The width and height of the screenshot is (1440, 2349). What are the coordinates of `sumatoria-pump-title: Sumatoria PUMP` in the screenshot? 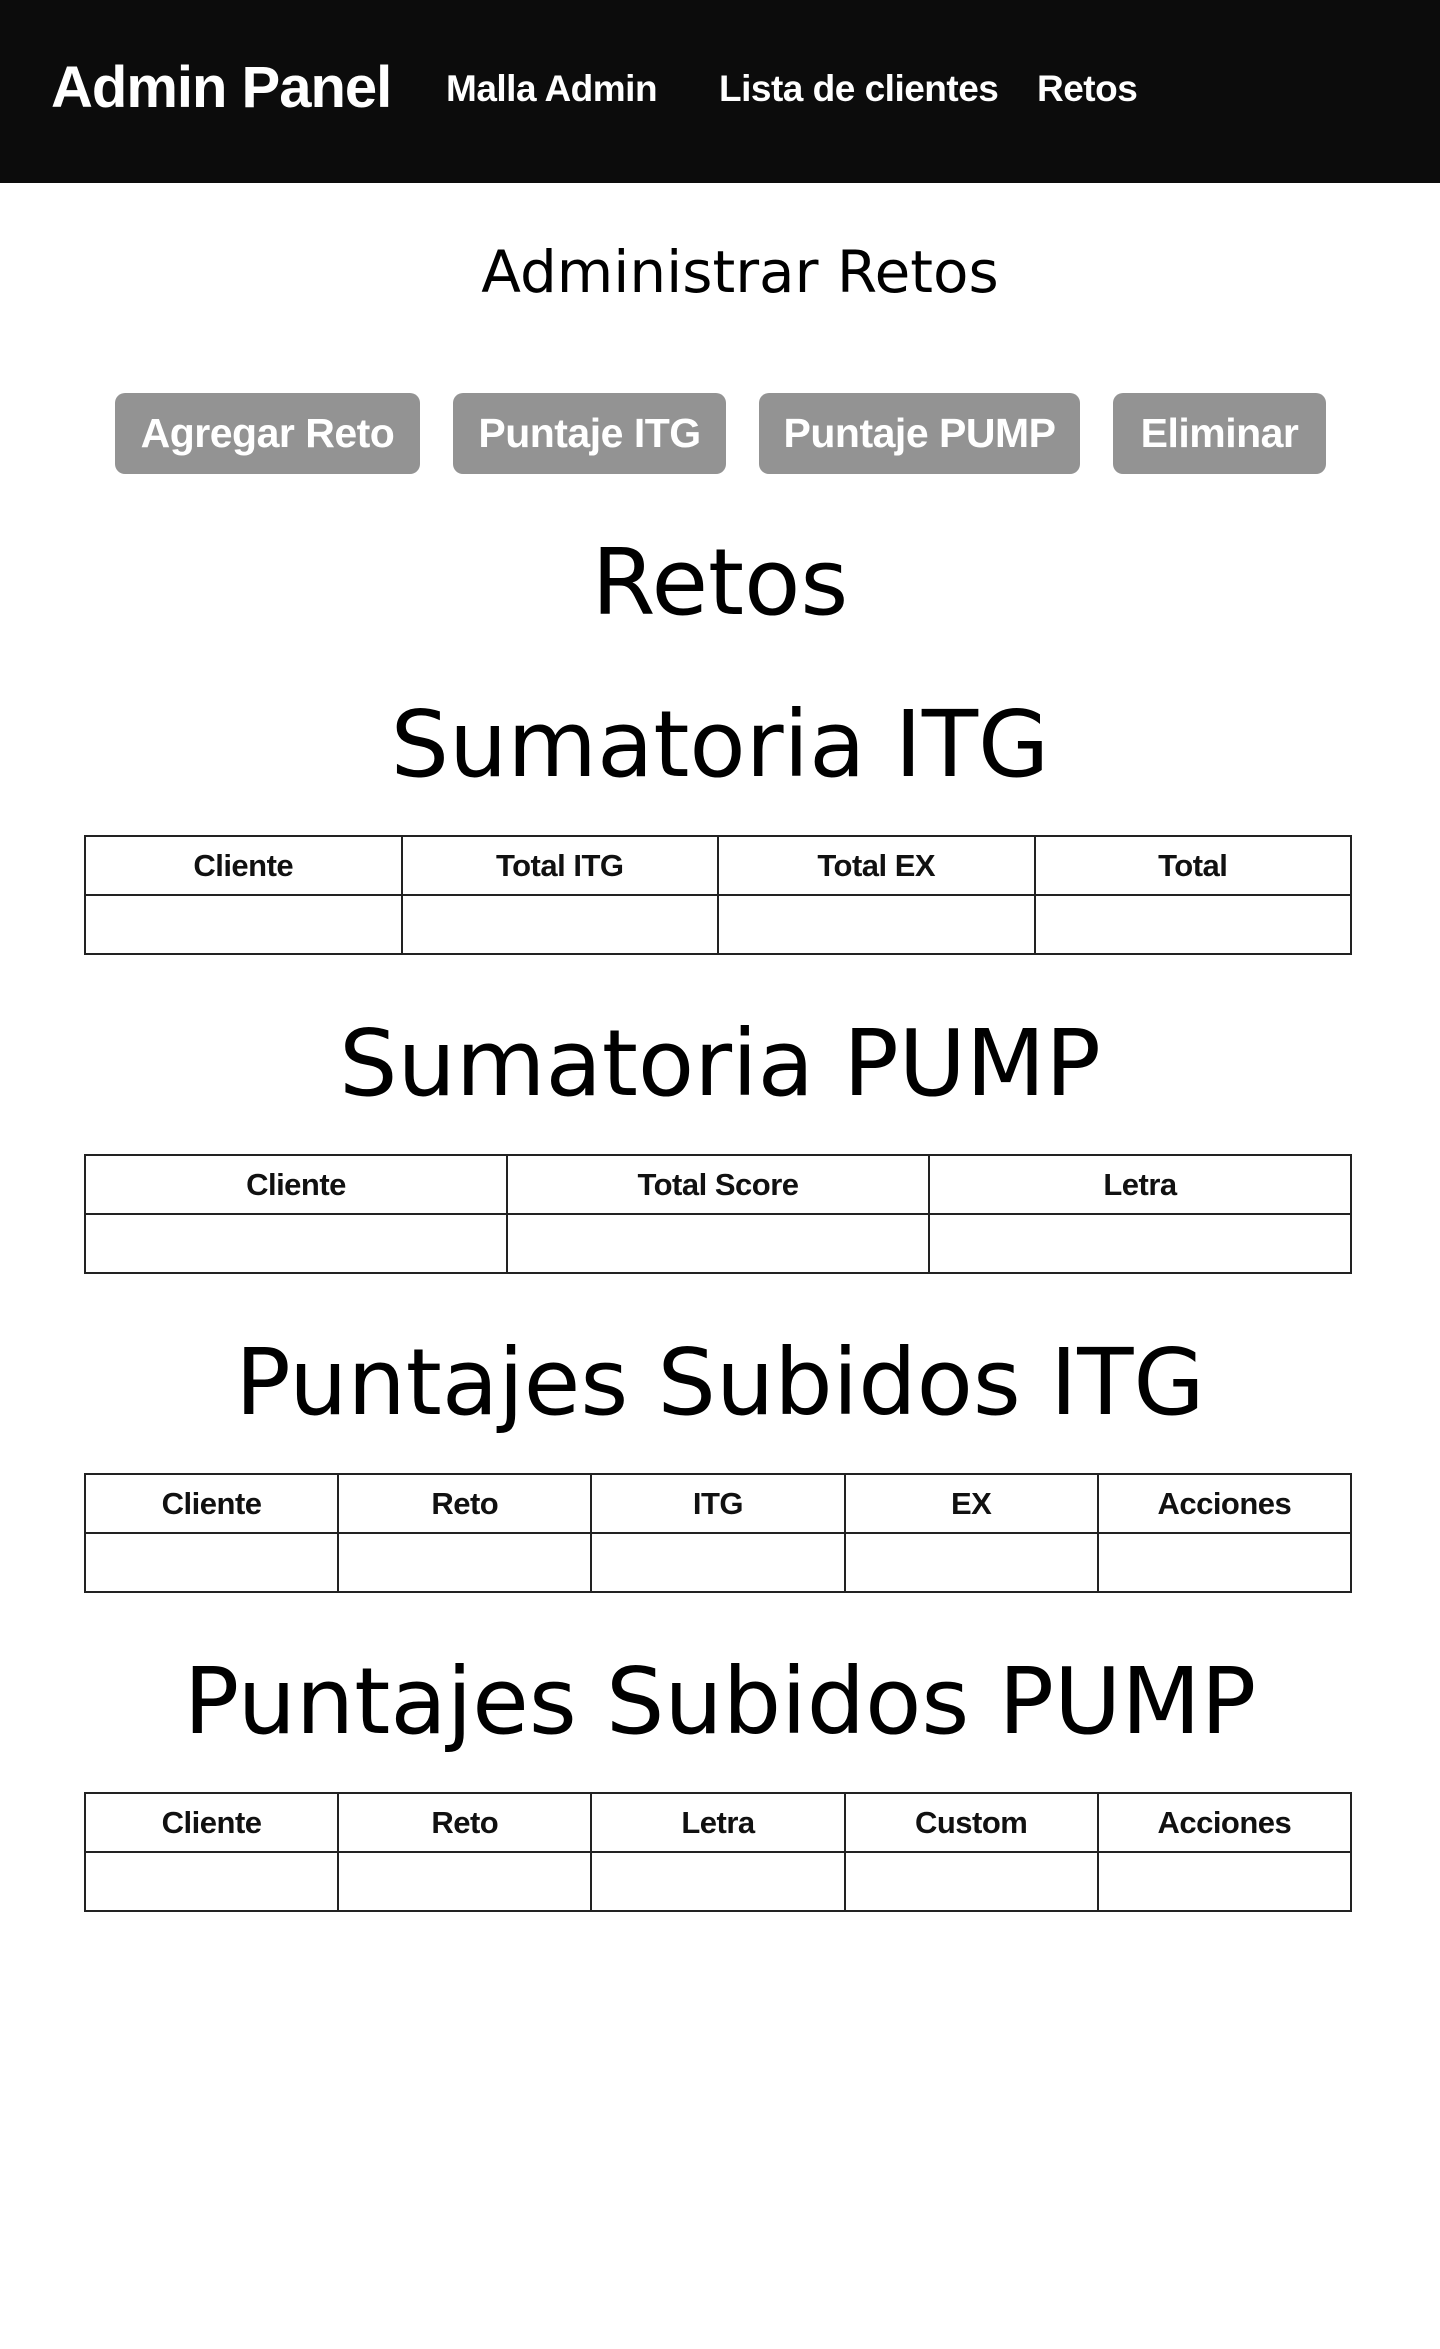 It's located at (720, 1063).